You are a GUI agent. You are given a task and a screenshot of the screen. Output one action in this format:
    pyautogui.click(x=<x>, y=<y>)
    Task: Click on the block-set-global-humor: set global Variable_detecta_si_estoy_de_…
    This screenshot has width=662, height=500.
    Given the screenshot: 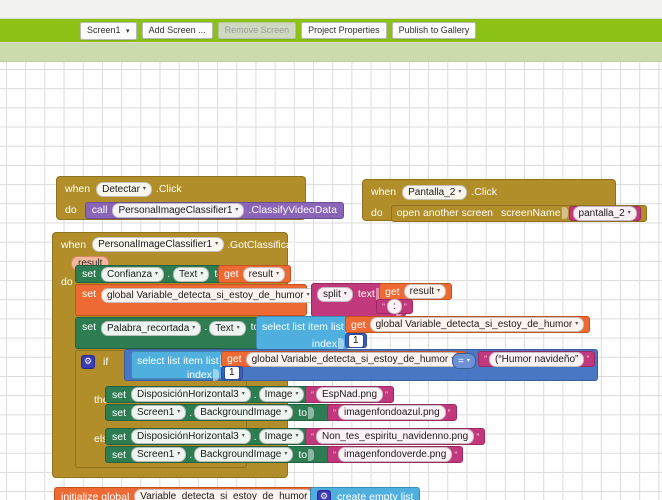 What is the action you would take?
    pyautogui.click(x=206, y=300)
    